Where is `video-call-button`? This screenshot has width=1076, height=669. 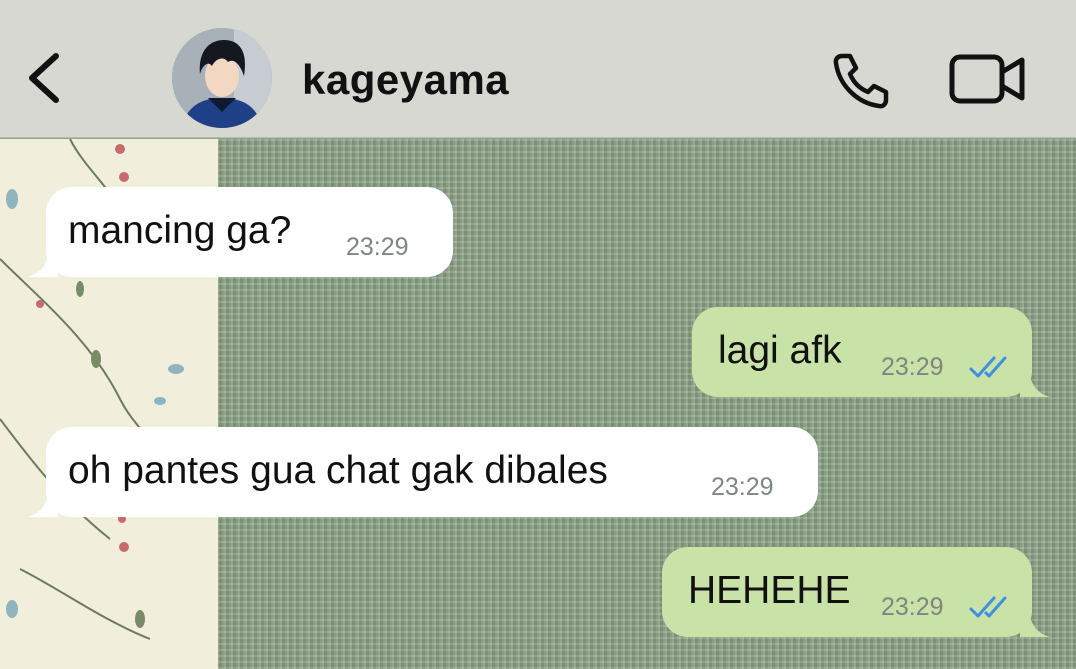 video-call-button is located at coordinates (988, 79).